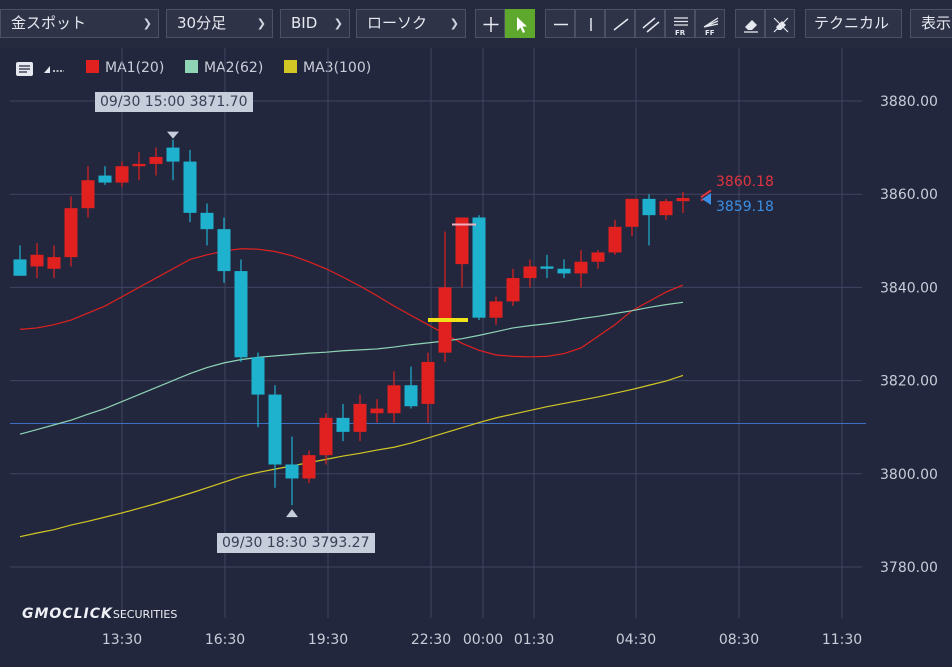 This screenshot has width=952, height=667. I want to click on timeframe-label: 30分足, so click(202, 23).